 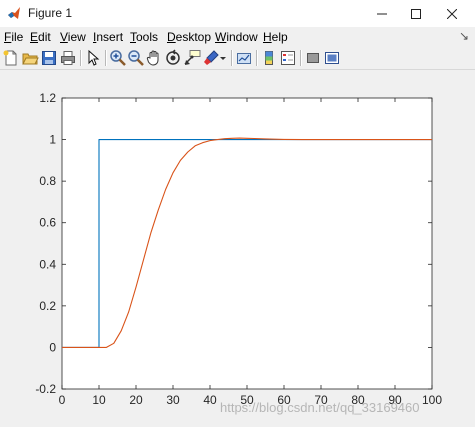 I want to click on x-tick-label: 0, so click(x=62, y=400).